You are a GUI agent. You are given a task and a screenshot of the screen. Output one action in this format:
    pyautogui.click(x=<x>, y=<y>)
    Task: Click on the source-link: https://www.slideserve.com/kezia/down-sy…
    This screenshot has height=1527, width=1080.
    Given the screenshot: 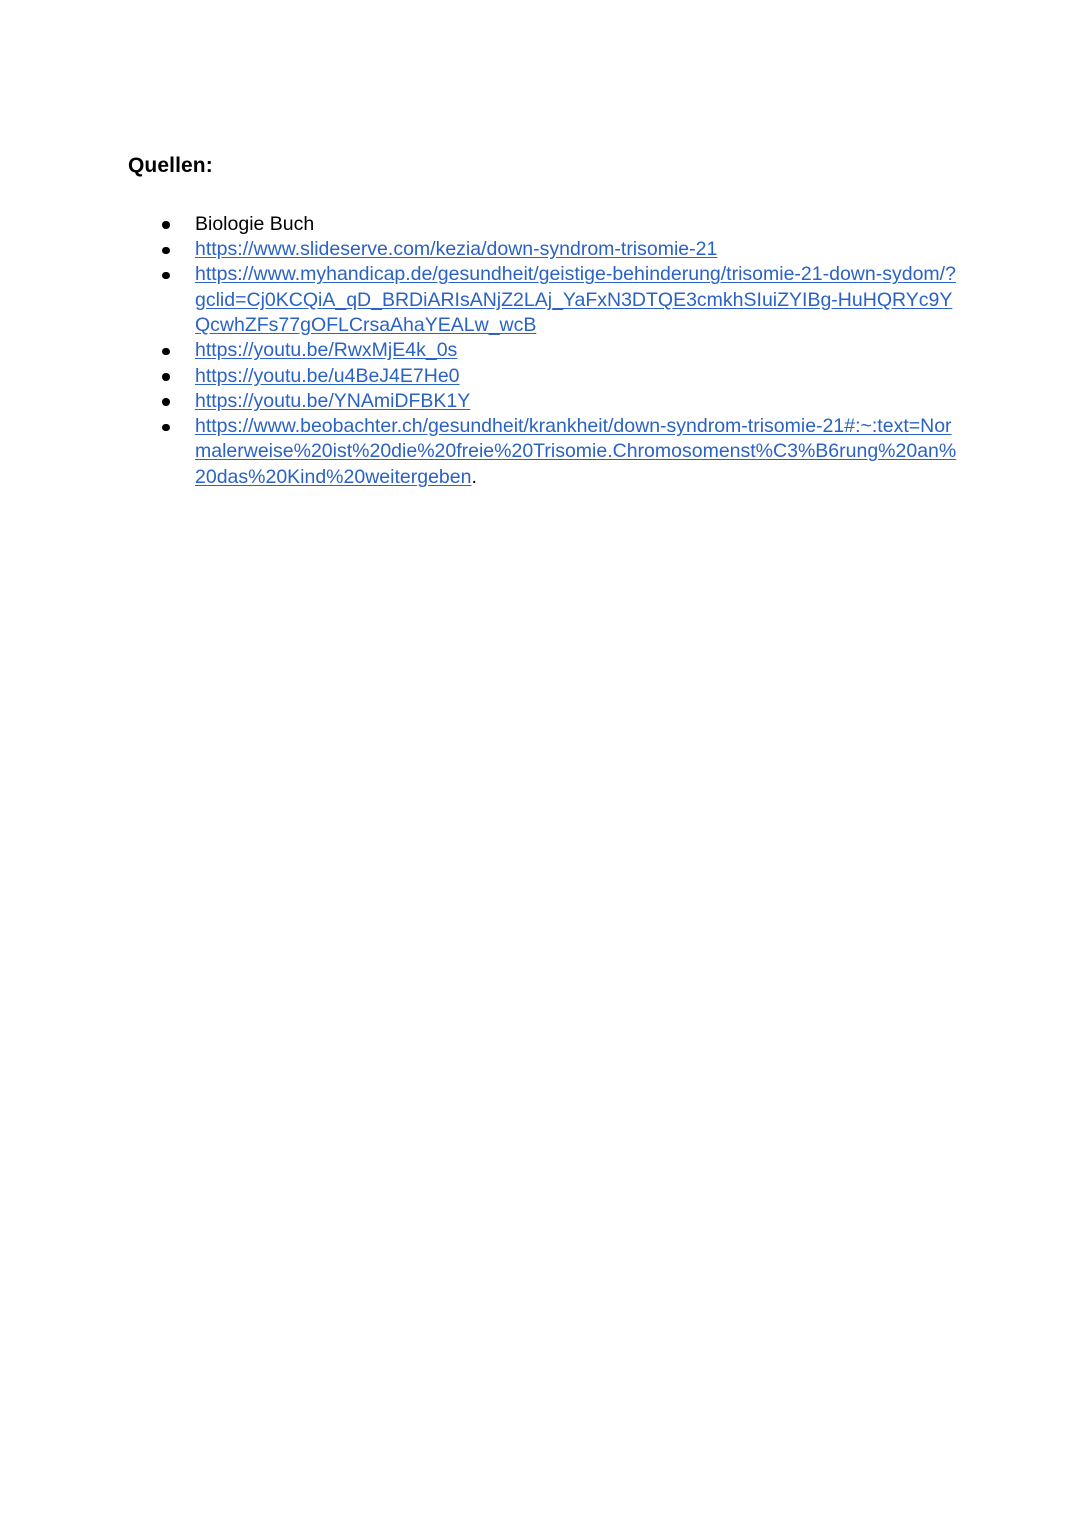 What is the action you would take?
    pyautogui.click(x=456, y=249)
    